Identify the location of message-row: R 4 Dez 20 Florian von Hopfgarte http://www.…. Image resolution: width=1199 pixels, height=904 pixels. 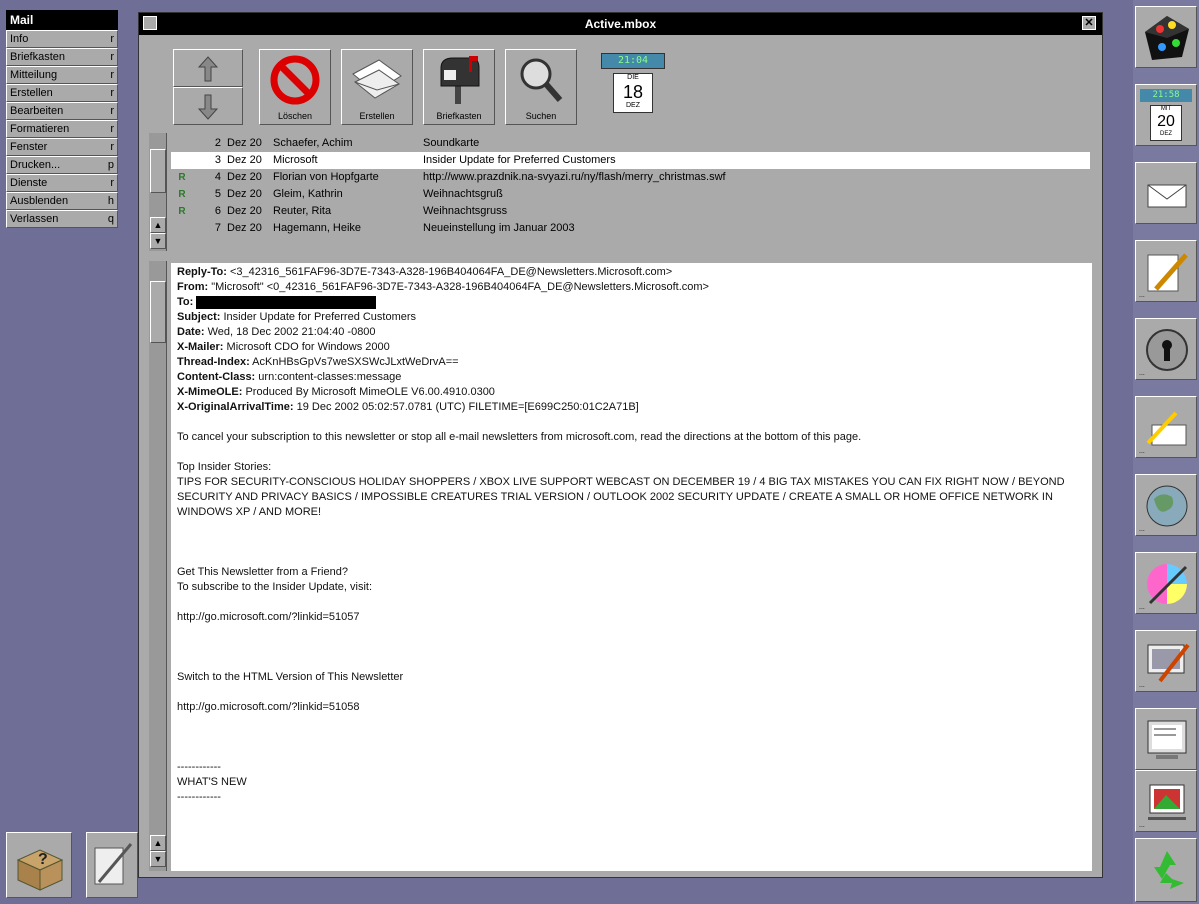
(630, 177).